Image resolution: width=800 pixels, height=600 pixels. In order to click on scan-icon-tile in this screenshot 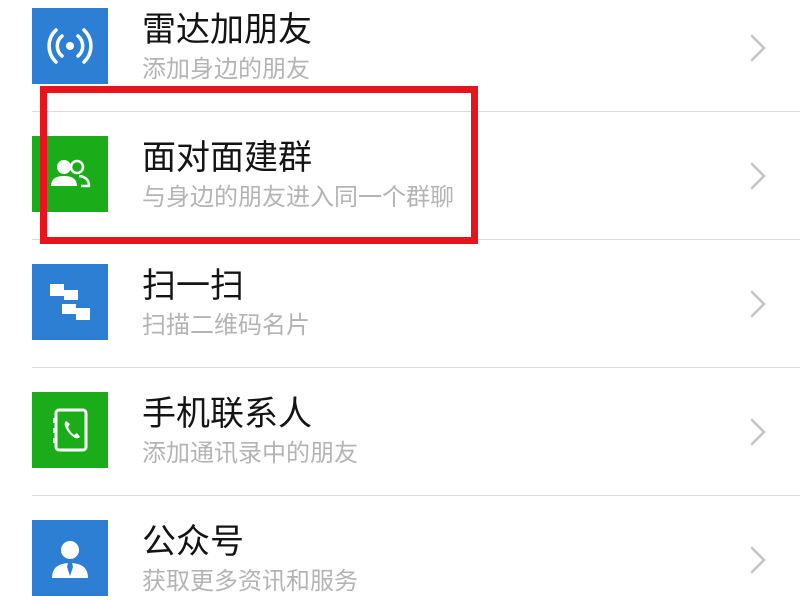, I will do `click(70, 302)`.